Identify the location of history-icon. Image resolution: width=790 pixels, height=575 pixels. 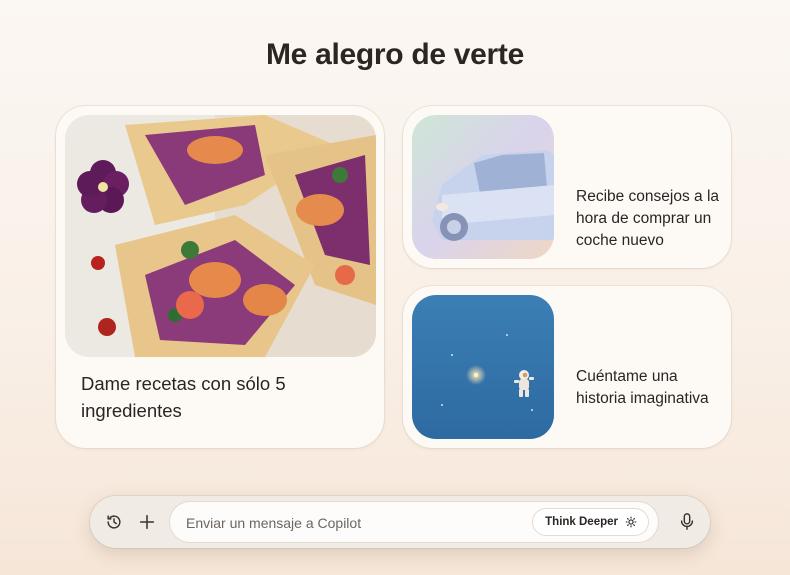
(114, 522).